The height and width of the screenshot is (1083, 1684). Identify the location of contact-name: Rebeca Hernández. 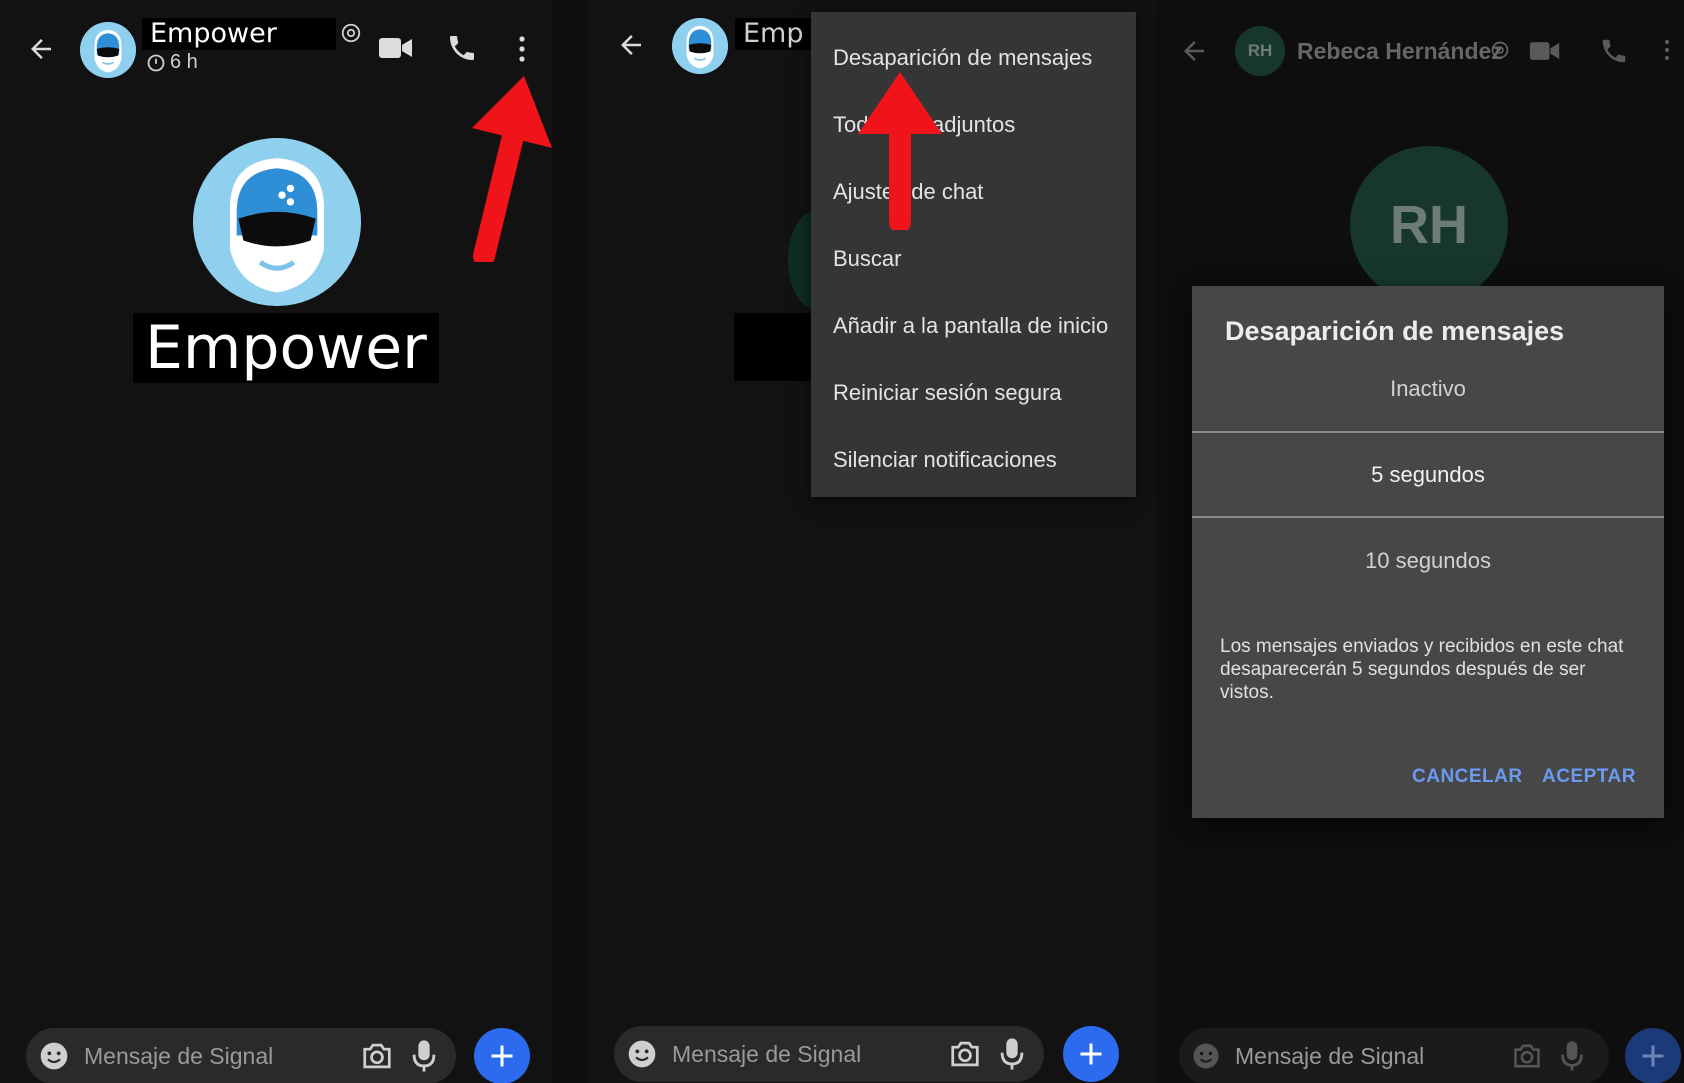
(1400, 51).